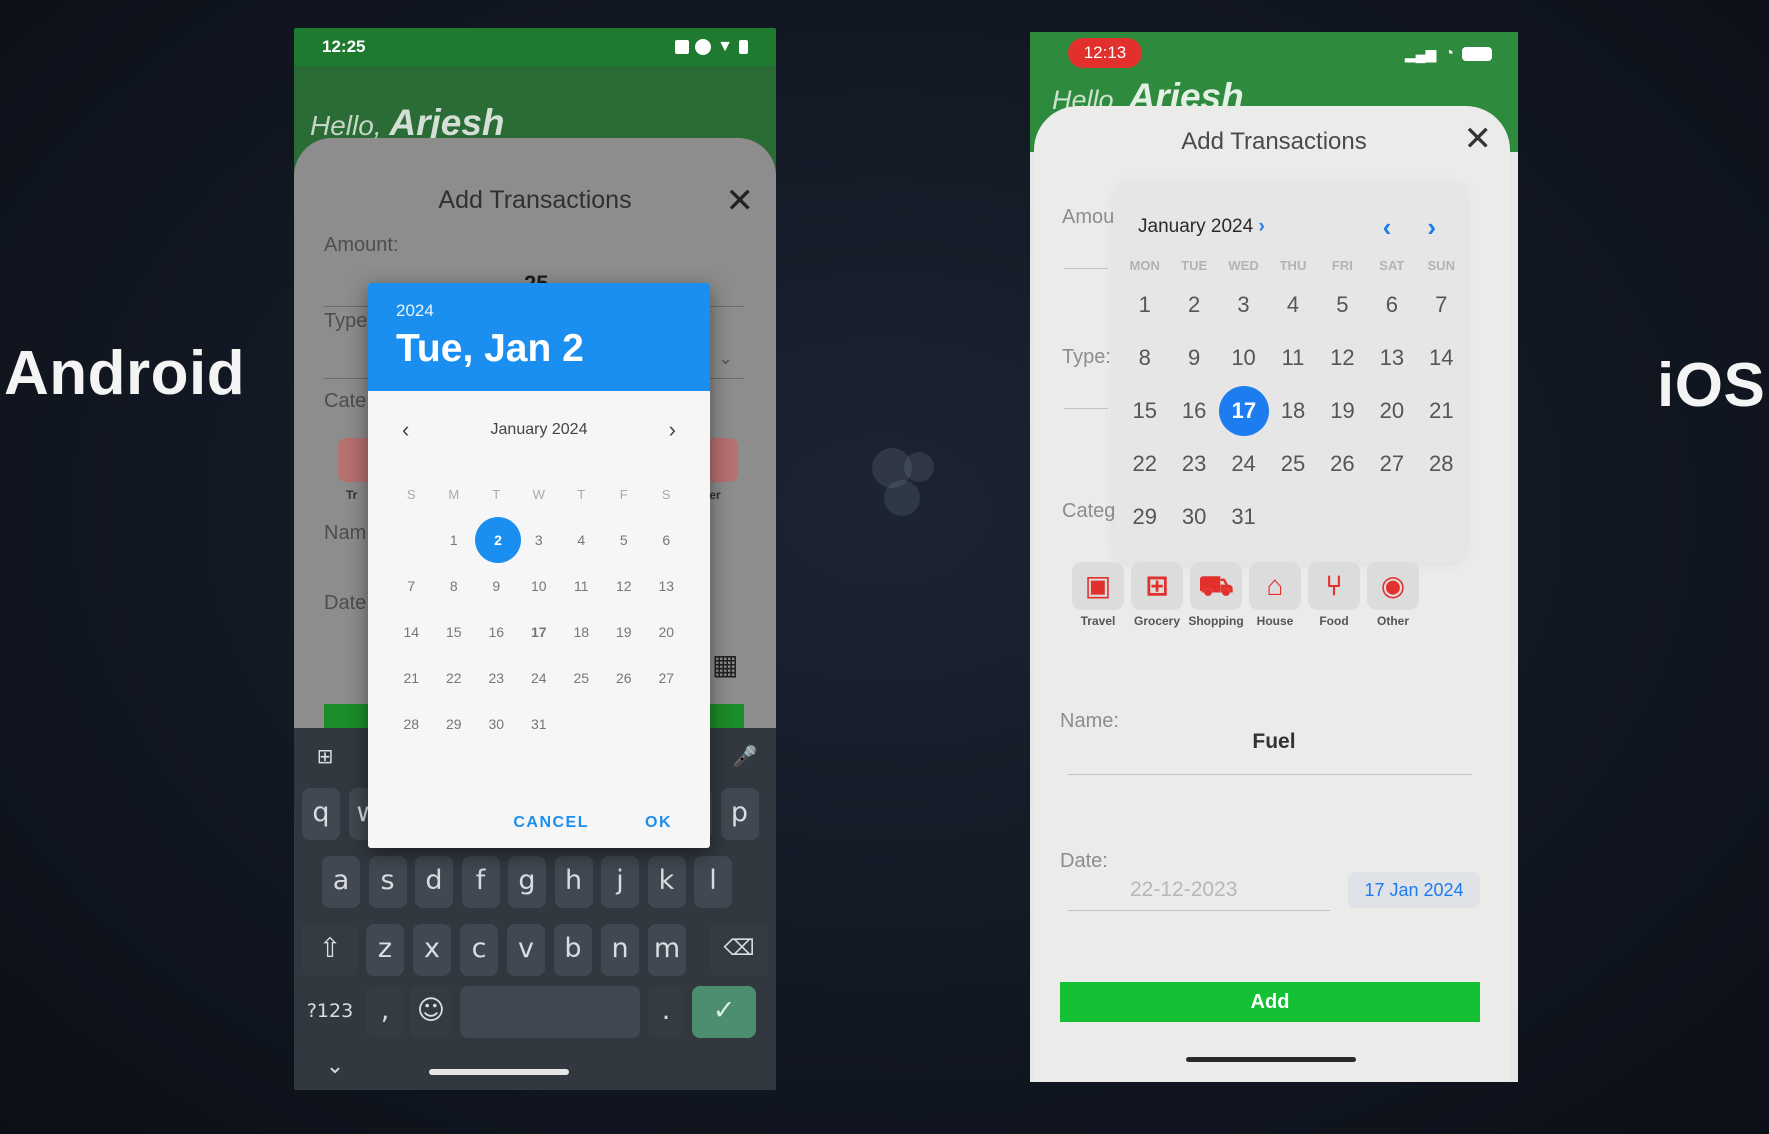 The image size is (1769, 1134). What do you see at coordinates (539, 311) in the screenshot?
I see `picker-year: 2024` at bounding box center [539, 311].